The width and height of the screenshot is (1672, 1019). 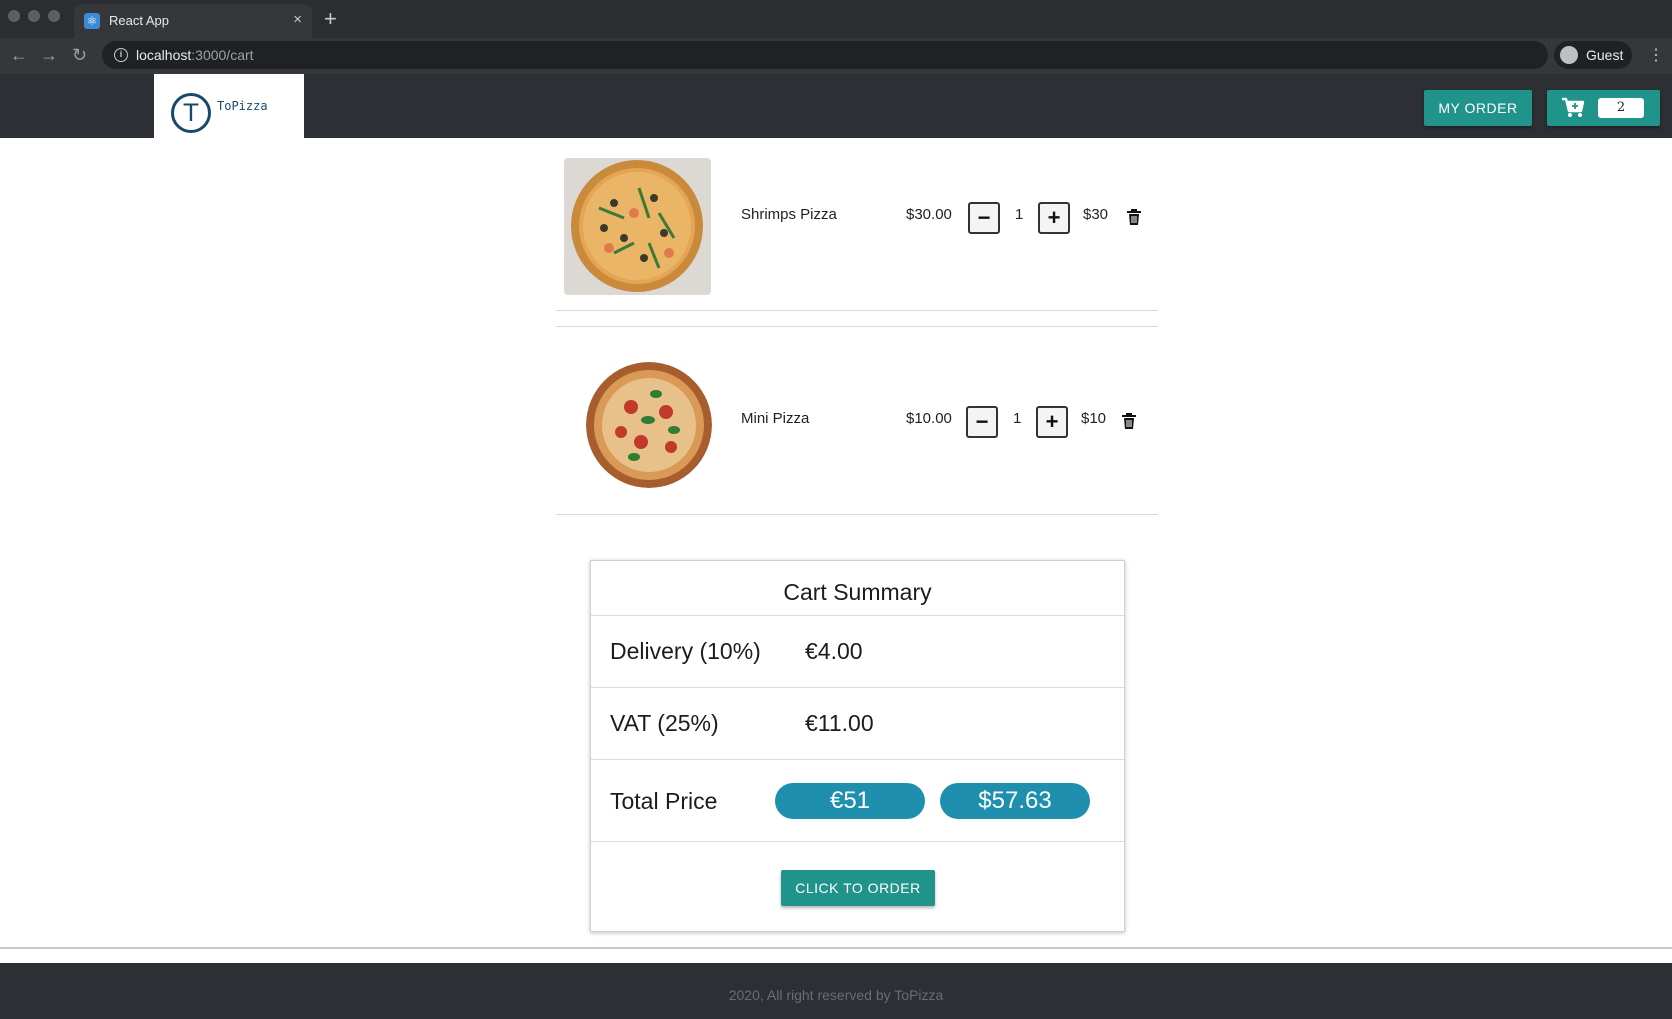 What do you see at coordinates (836, 19) in the screenshot?
I see `browser-tab-bar: ⚛ React App × +` at bounding box center [836, 19].